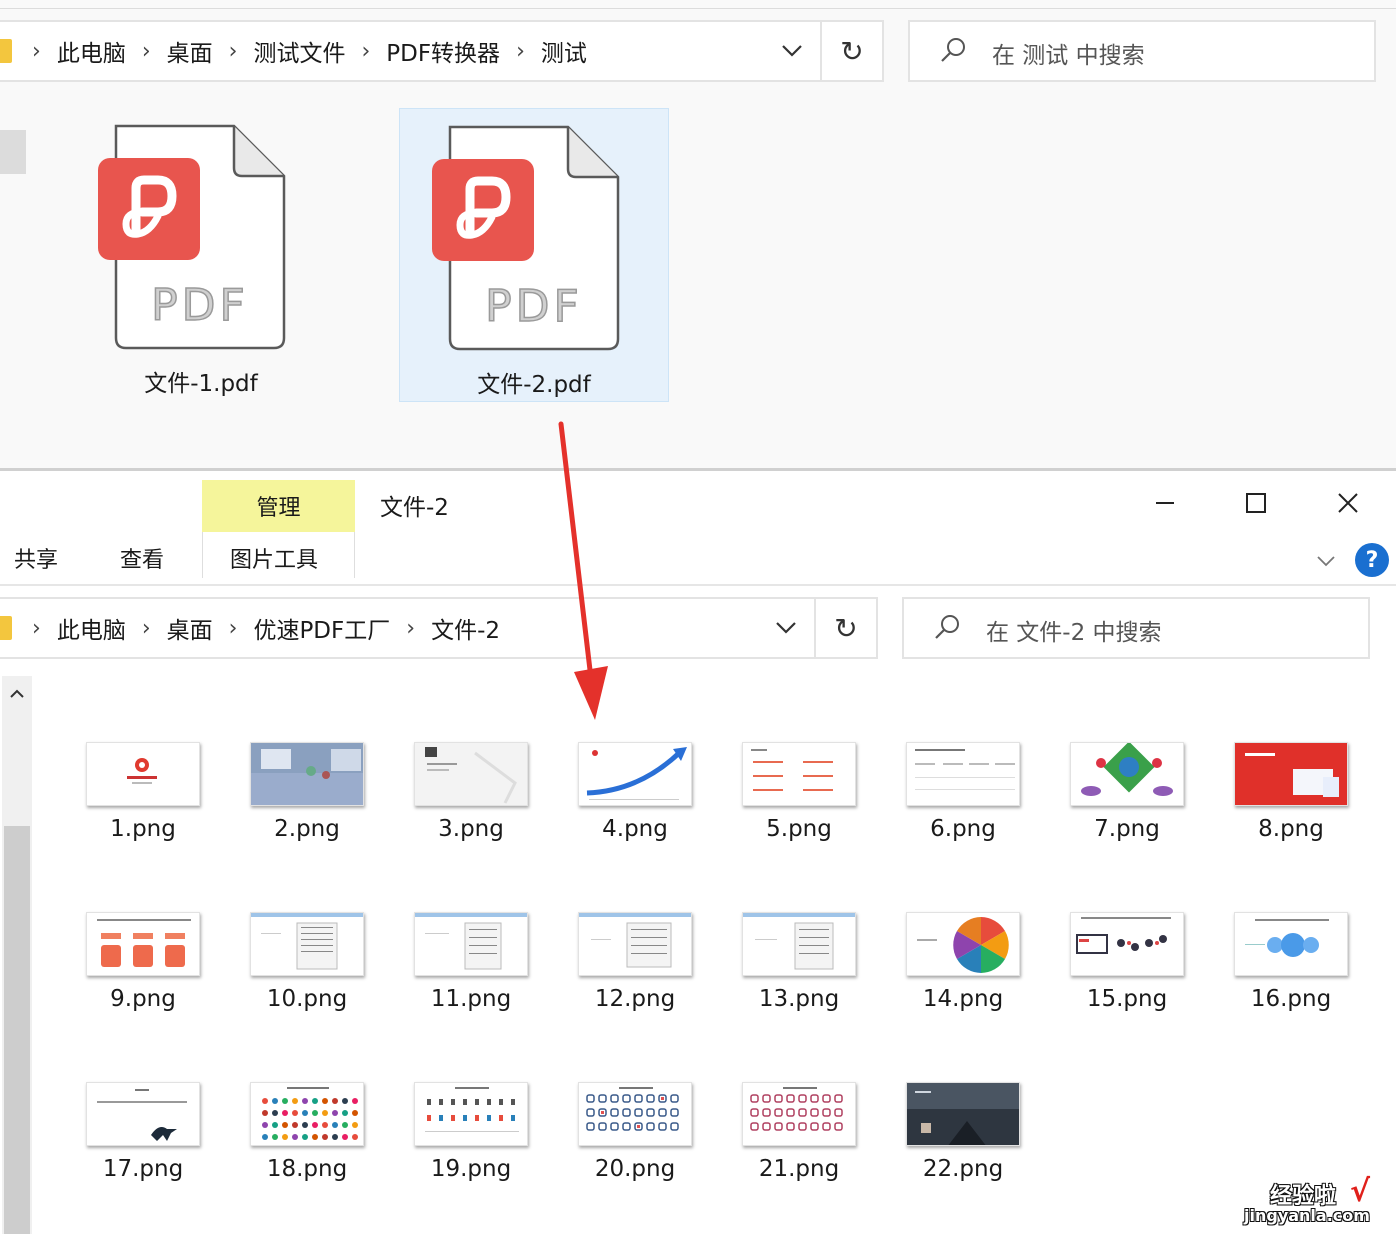  Describe the element at coordinates (564, 51) in the screenshot. I see `breadcrumb-item: 测试` at that location.